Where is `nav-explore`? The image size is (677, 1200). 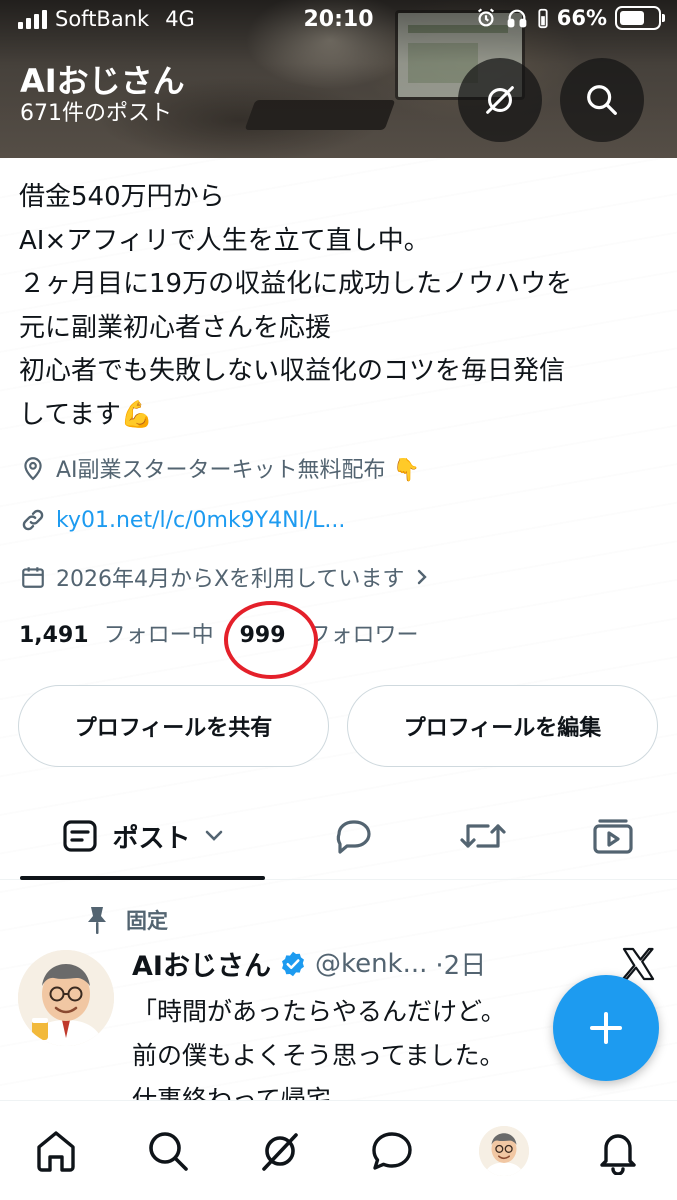 nav-explore is located at coordinates (168, 1151).